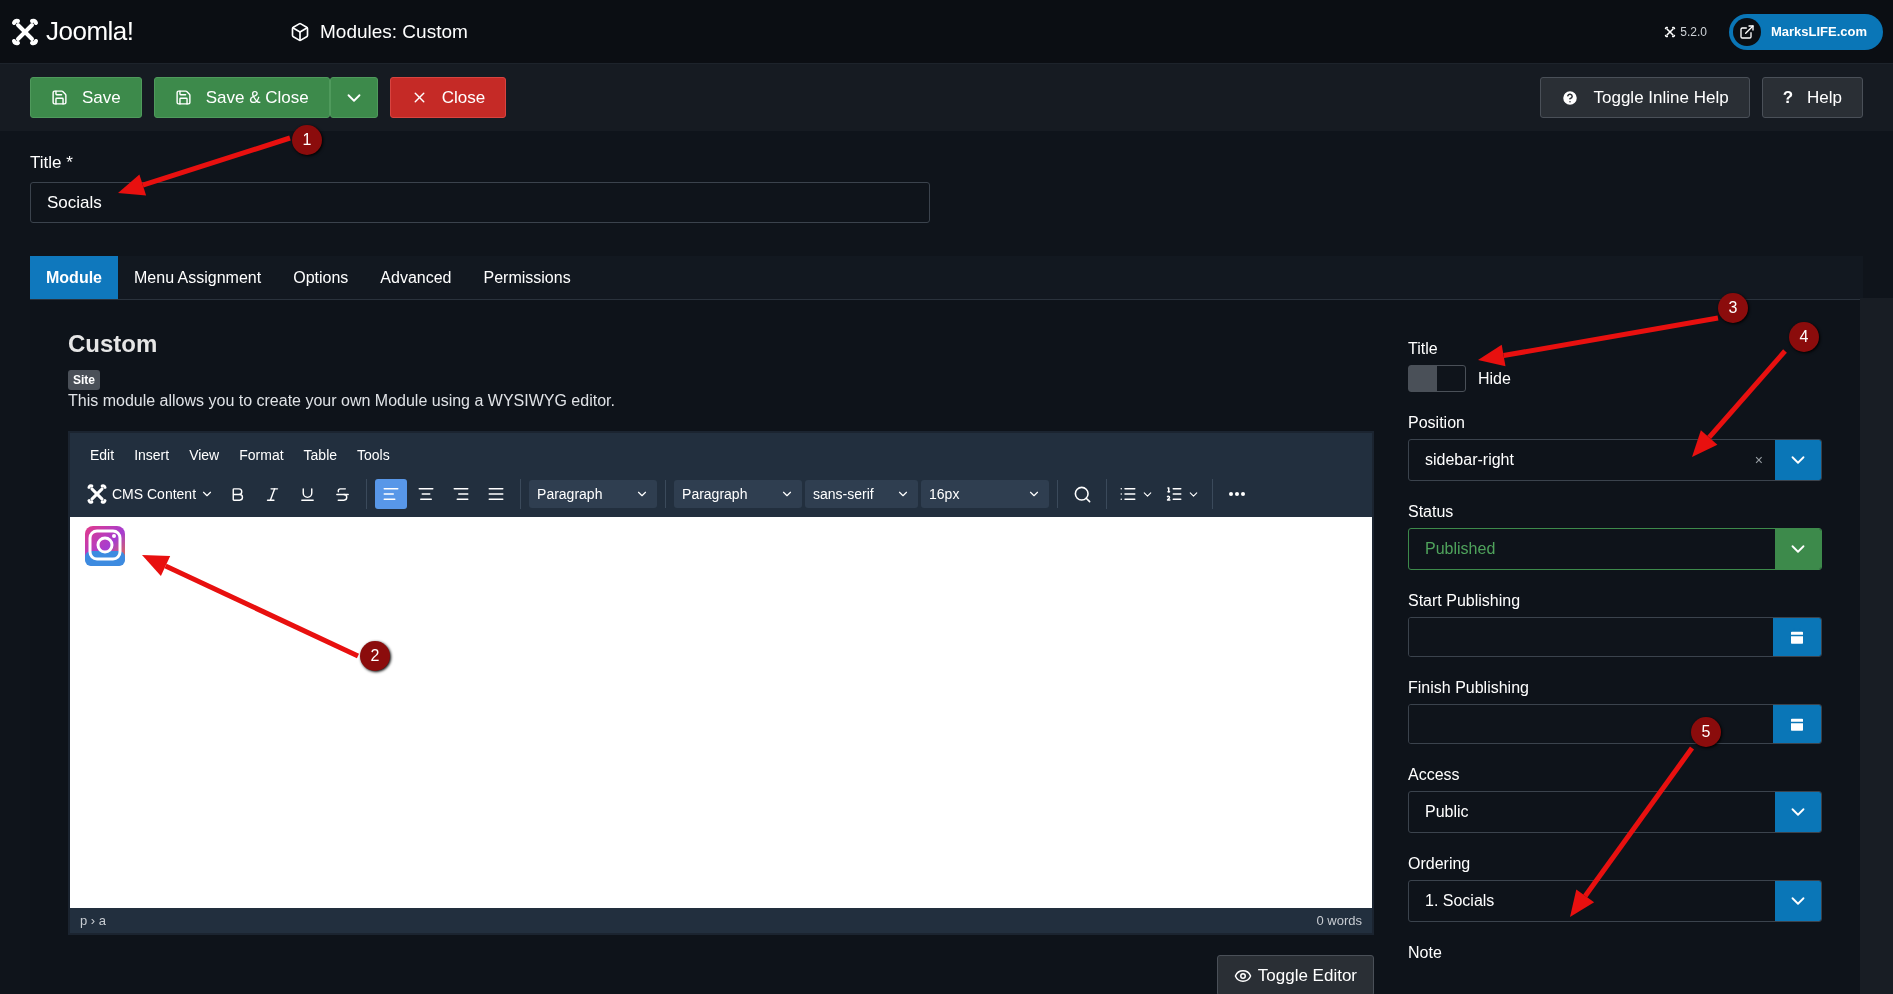  Describe the element at coordinates (342, 494) in the screenshot. I see `strike-icon` at that location.